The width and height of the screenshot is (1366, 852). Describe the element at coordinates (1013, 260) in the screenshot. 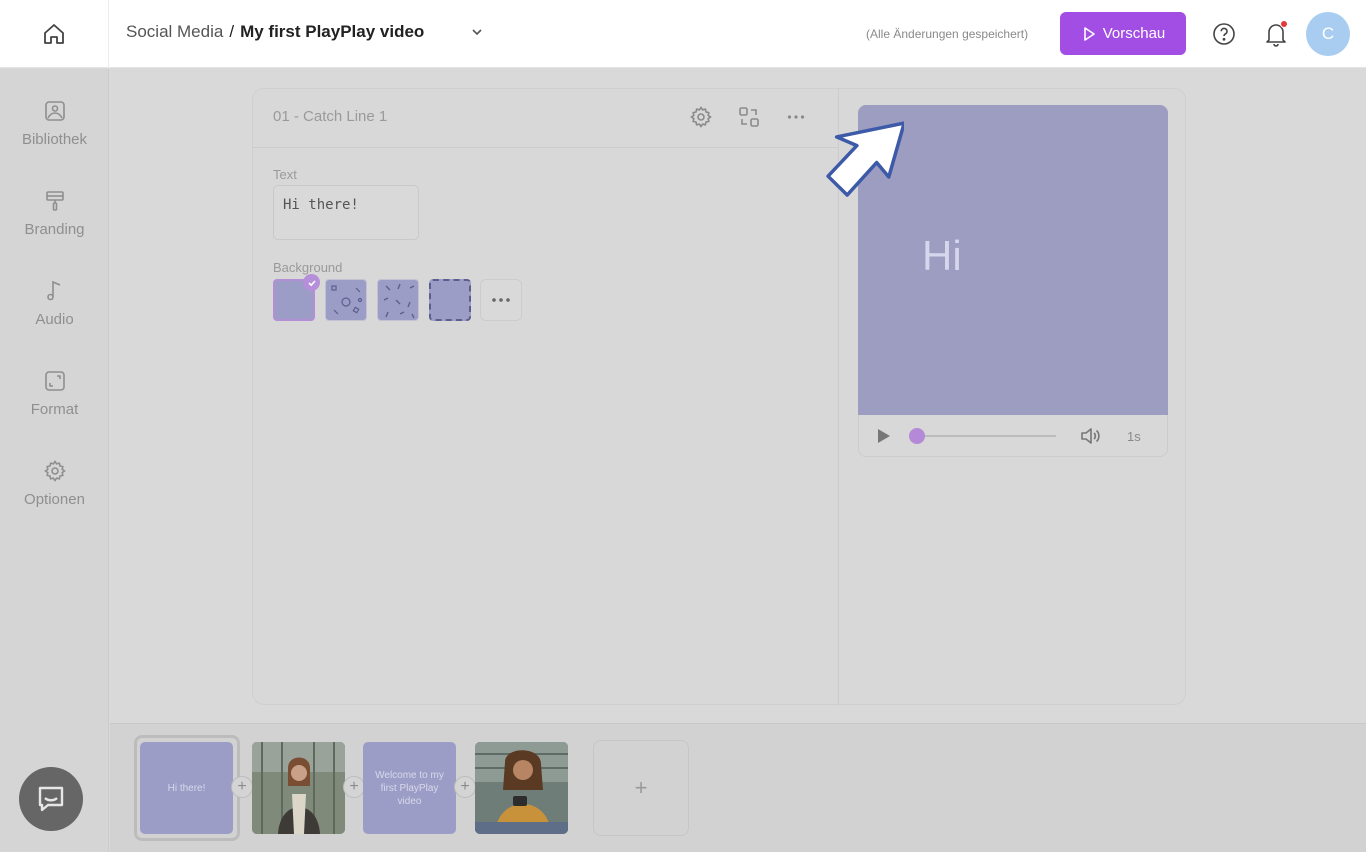

I see `video-preview` at that location.